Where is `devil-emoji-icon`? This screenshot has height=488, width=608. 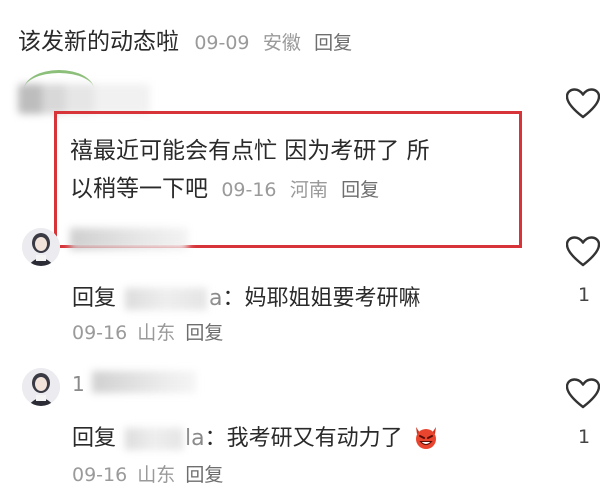 devil-emoji-icon is located at coordinates (425, 438).